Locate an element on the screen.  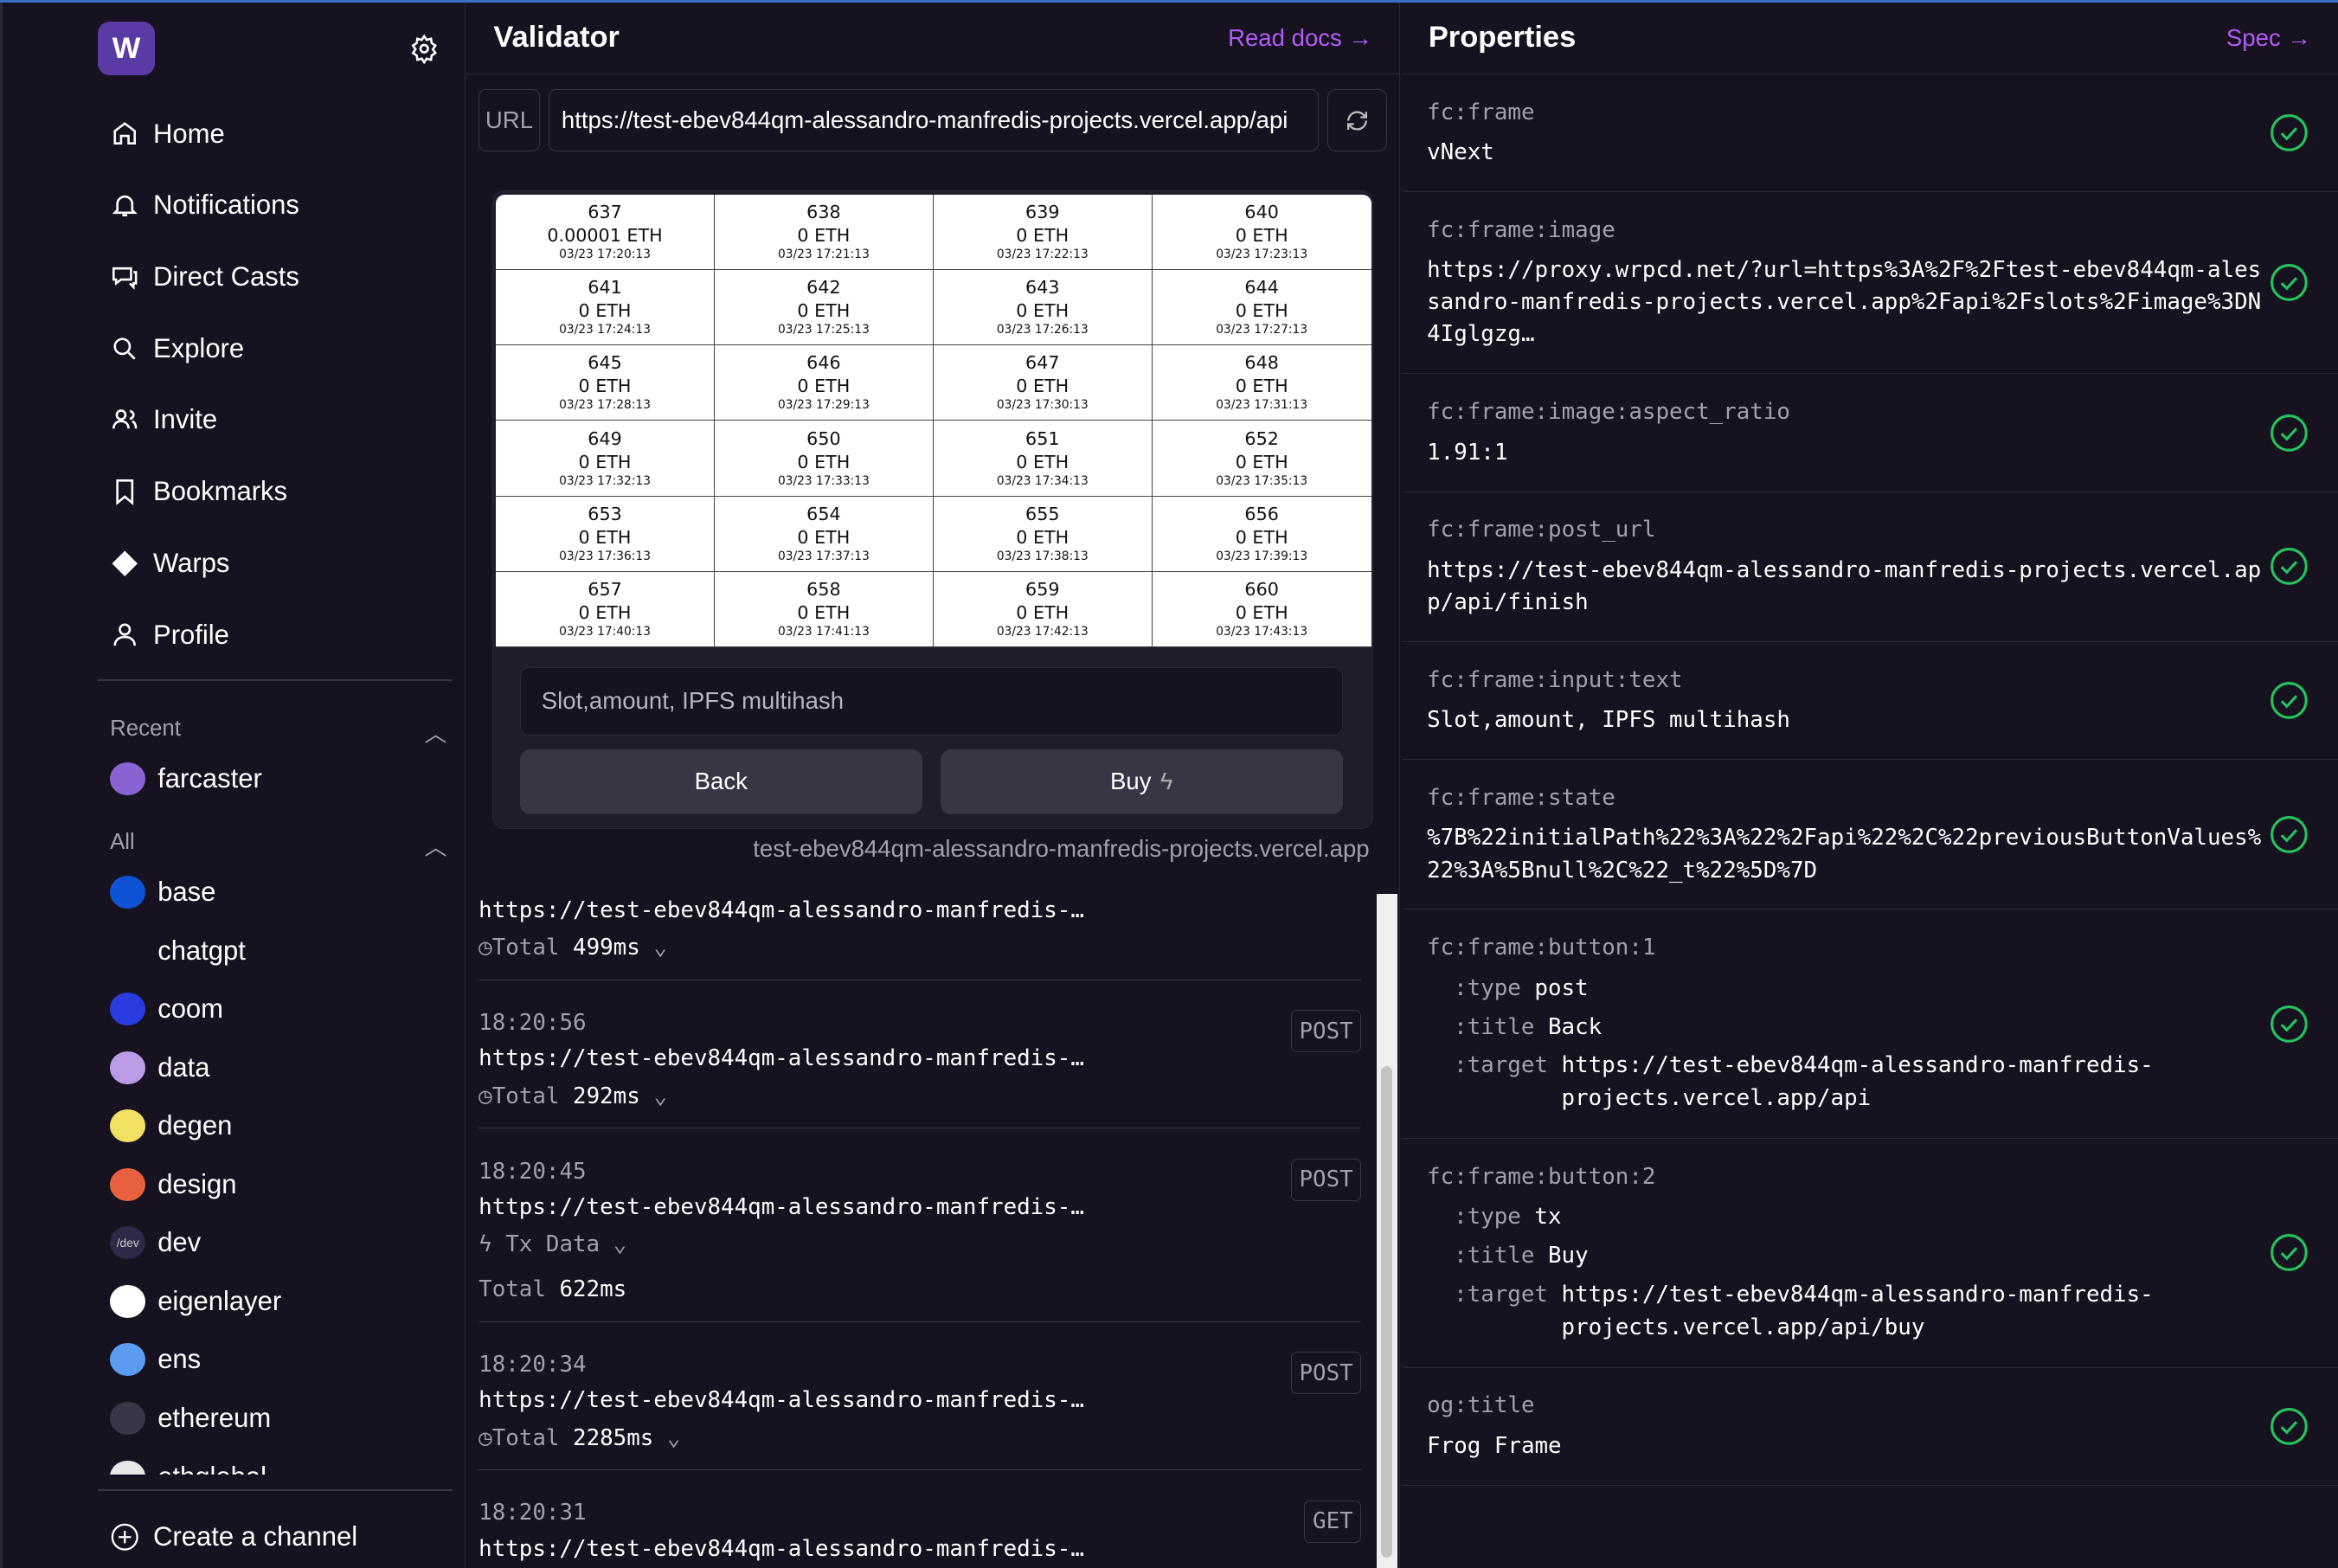
nav-label: Notifications is located at coordinates (226, 205).